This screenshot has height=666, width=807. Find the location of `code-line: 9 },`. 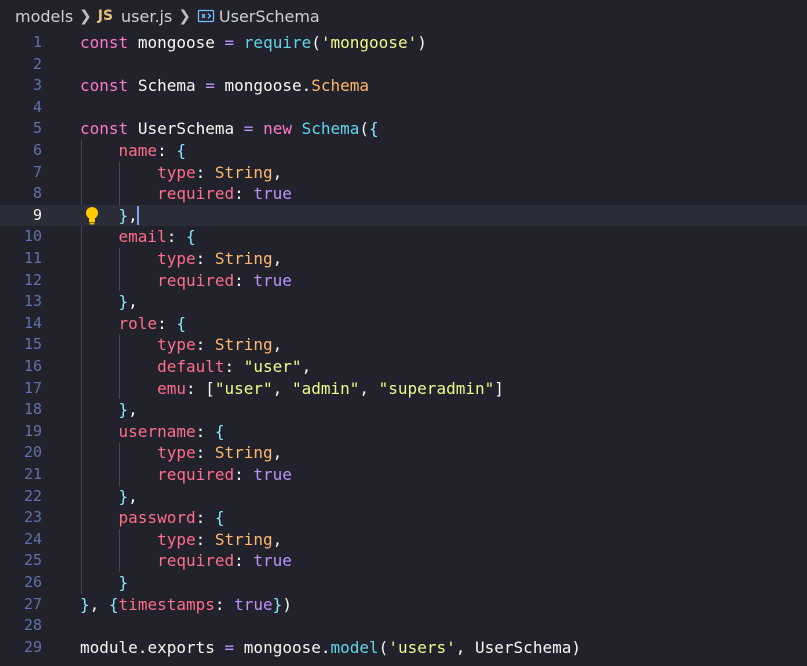

code-line: 9 }, is located at coordinates (403, 215).